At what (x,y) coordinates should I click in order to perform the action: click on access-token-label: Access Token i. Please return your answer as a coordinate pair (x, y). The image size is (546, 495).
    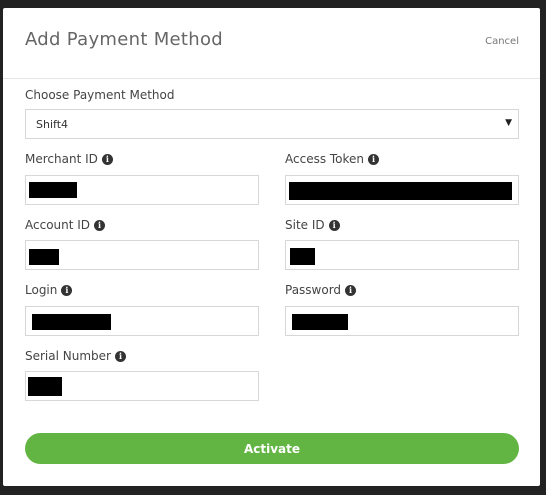
    Looking at the image, I should click on (332, 159).